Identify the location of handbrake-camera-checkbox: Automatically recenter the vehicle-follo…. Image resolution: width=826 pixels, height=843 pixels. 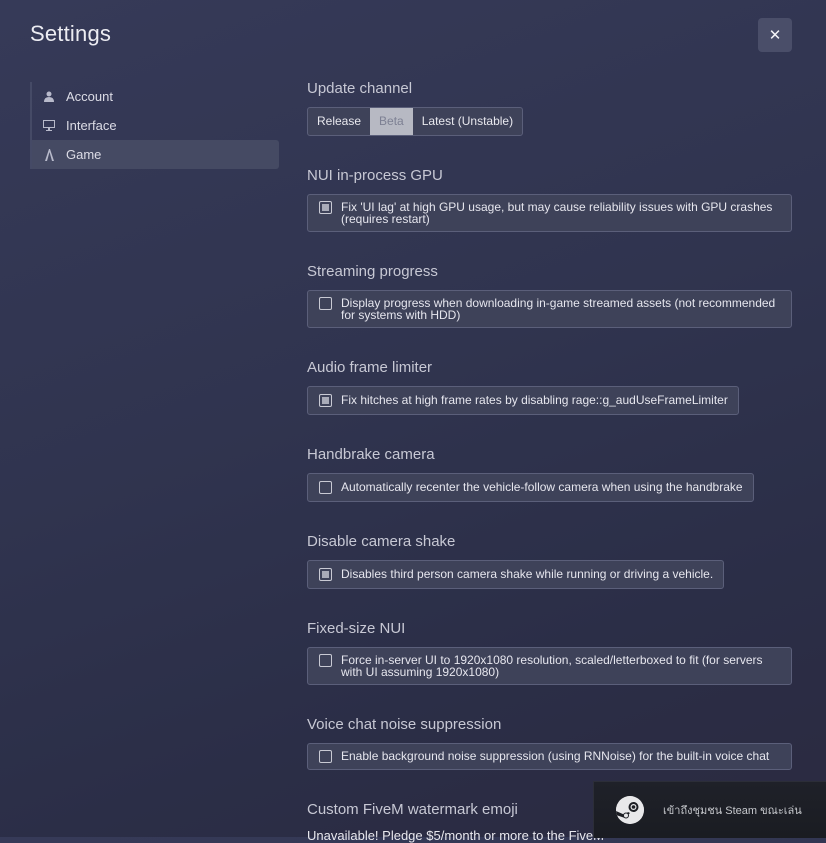
(530, 487).